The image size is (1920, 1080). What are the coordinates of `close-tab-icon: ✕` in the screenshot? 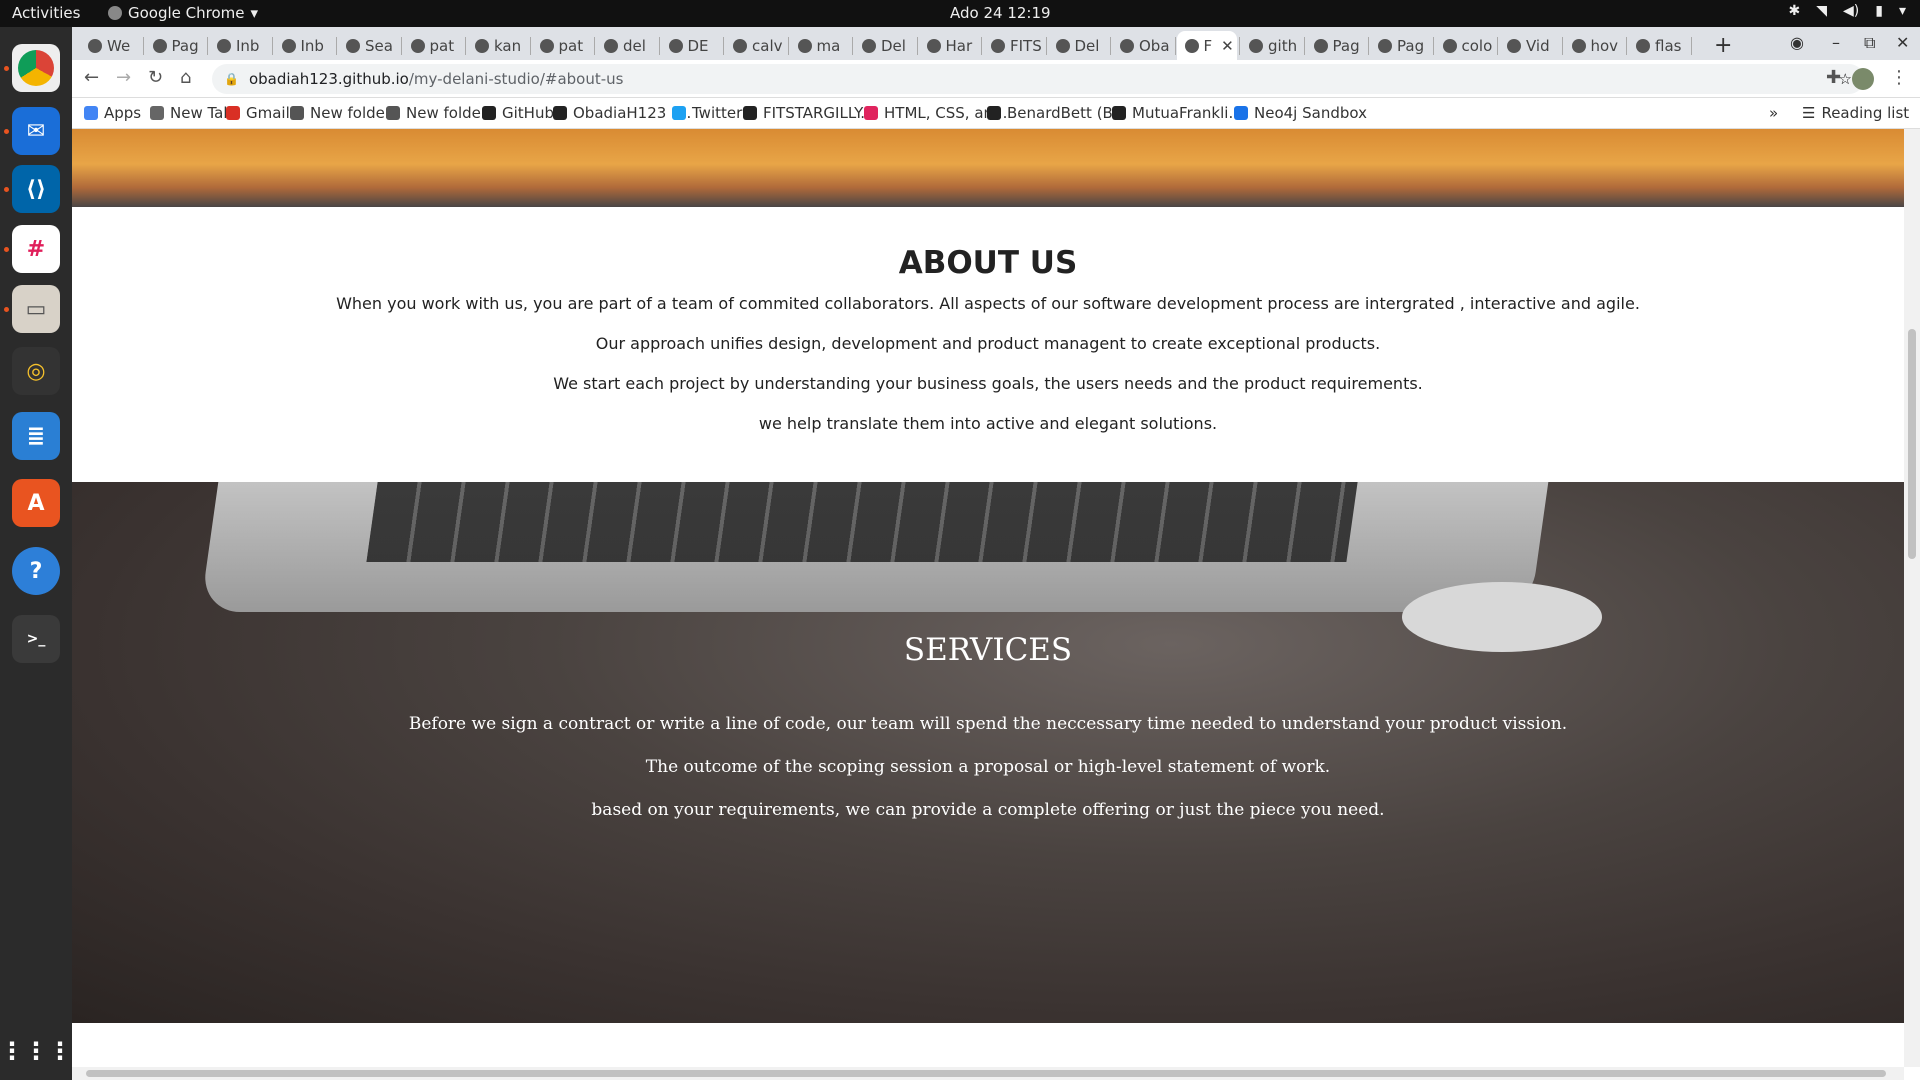 It's located at (1227, 46).